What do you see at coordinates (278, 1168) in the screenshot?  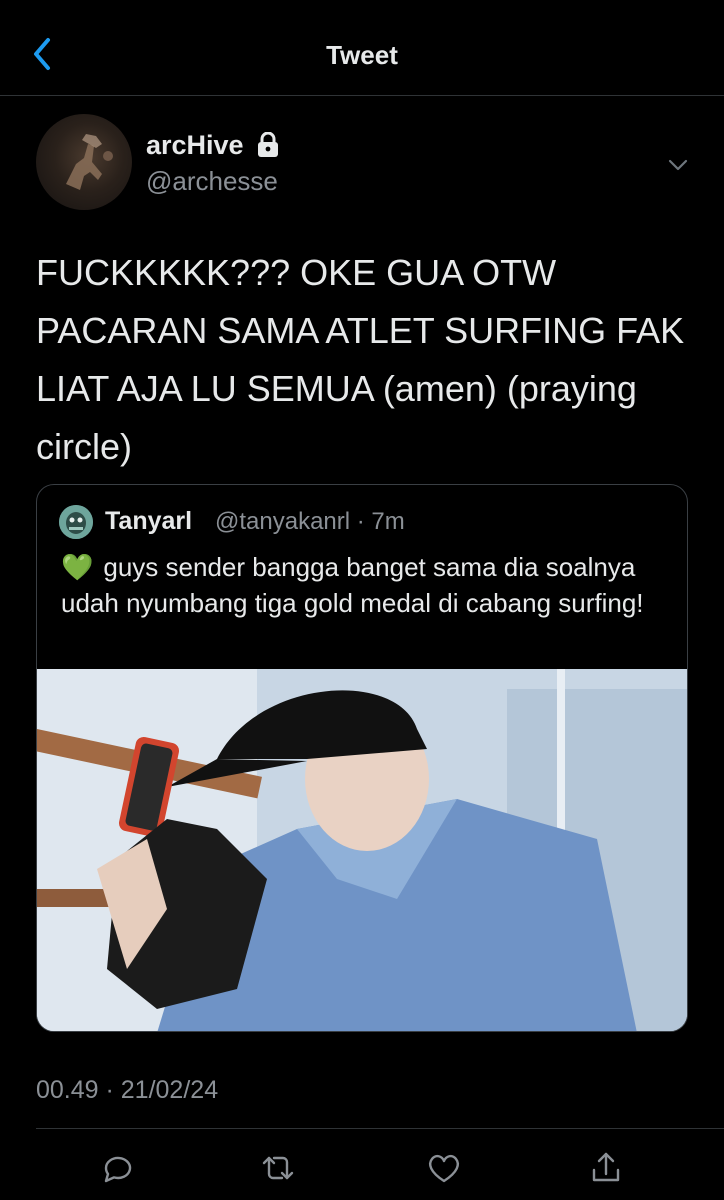 I see `retweet-icon` at bounding box center [278, 1168].